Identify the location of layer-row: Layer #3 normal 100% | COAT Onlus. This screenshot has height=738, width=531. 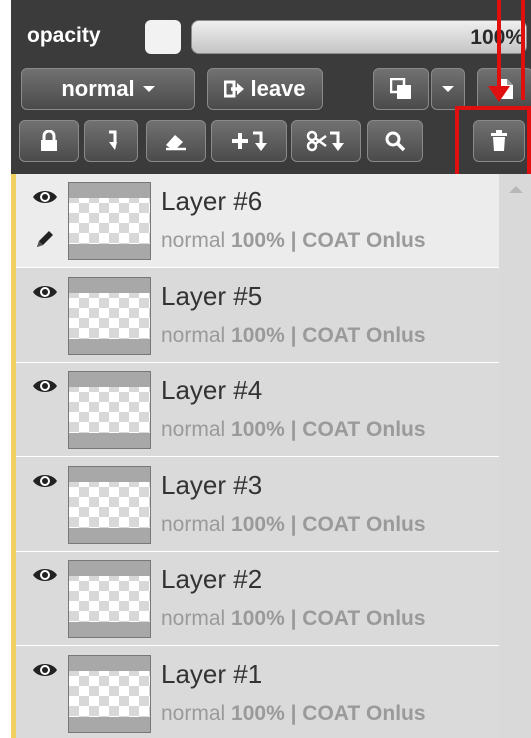
(257, 504).